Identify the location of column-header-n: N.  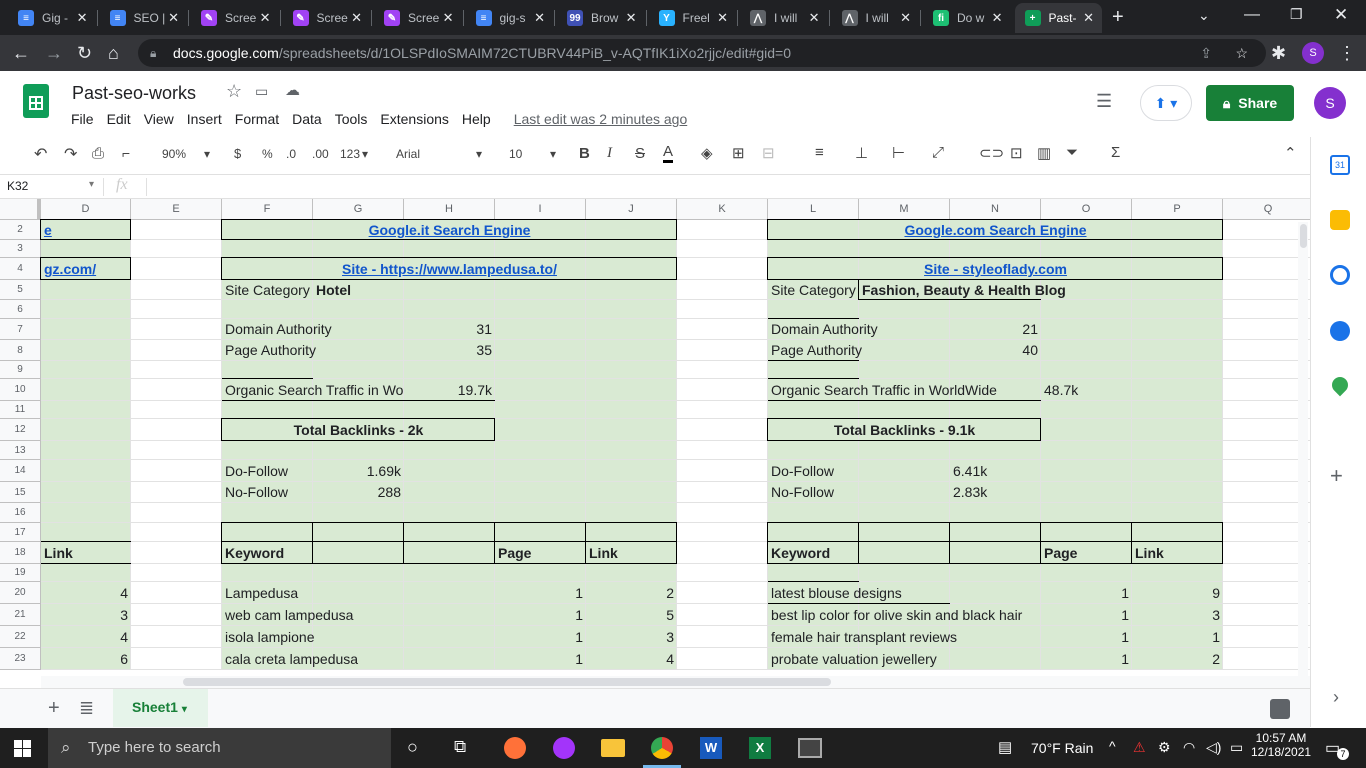
(995, 209).